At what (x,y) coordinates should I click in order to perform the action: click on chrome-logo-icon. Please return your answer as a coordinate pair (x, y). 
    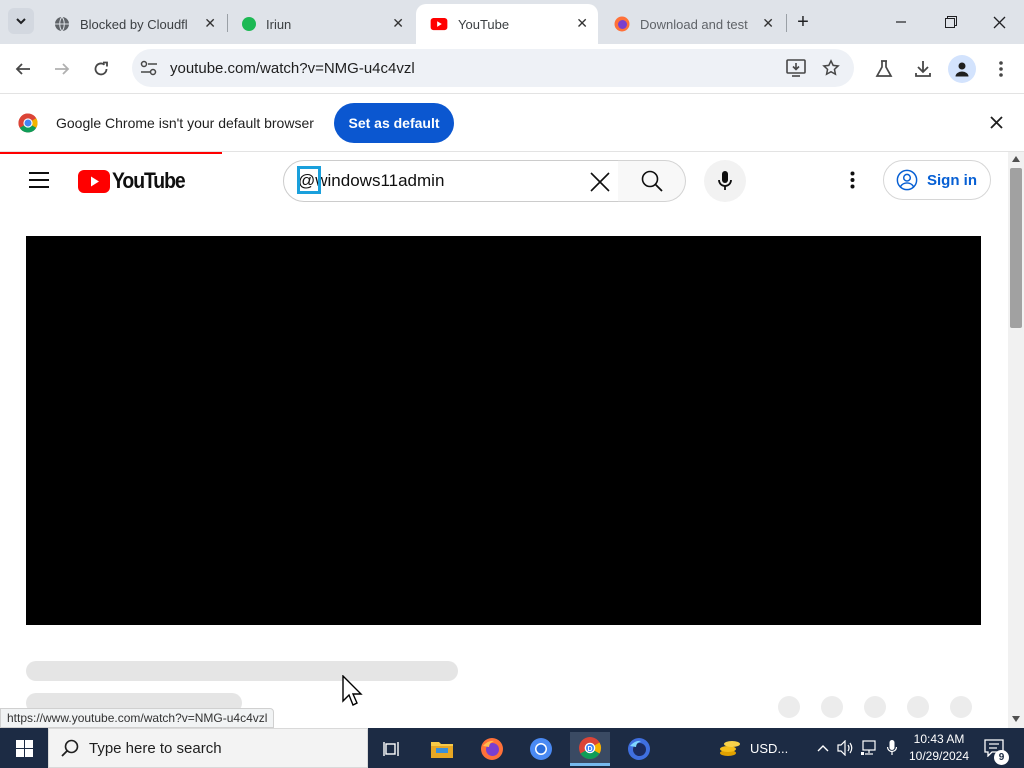
    Looking at the image, I should click on (28, 123).